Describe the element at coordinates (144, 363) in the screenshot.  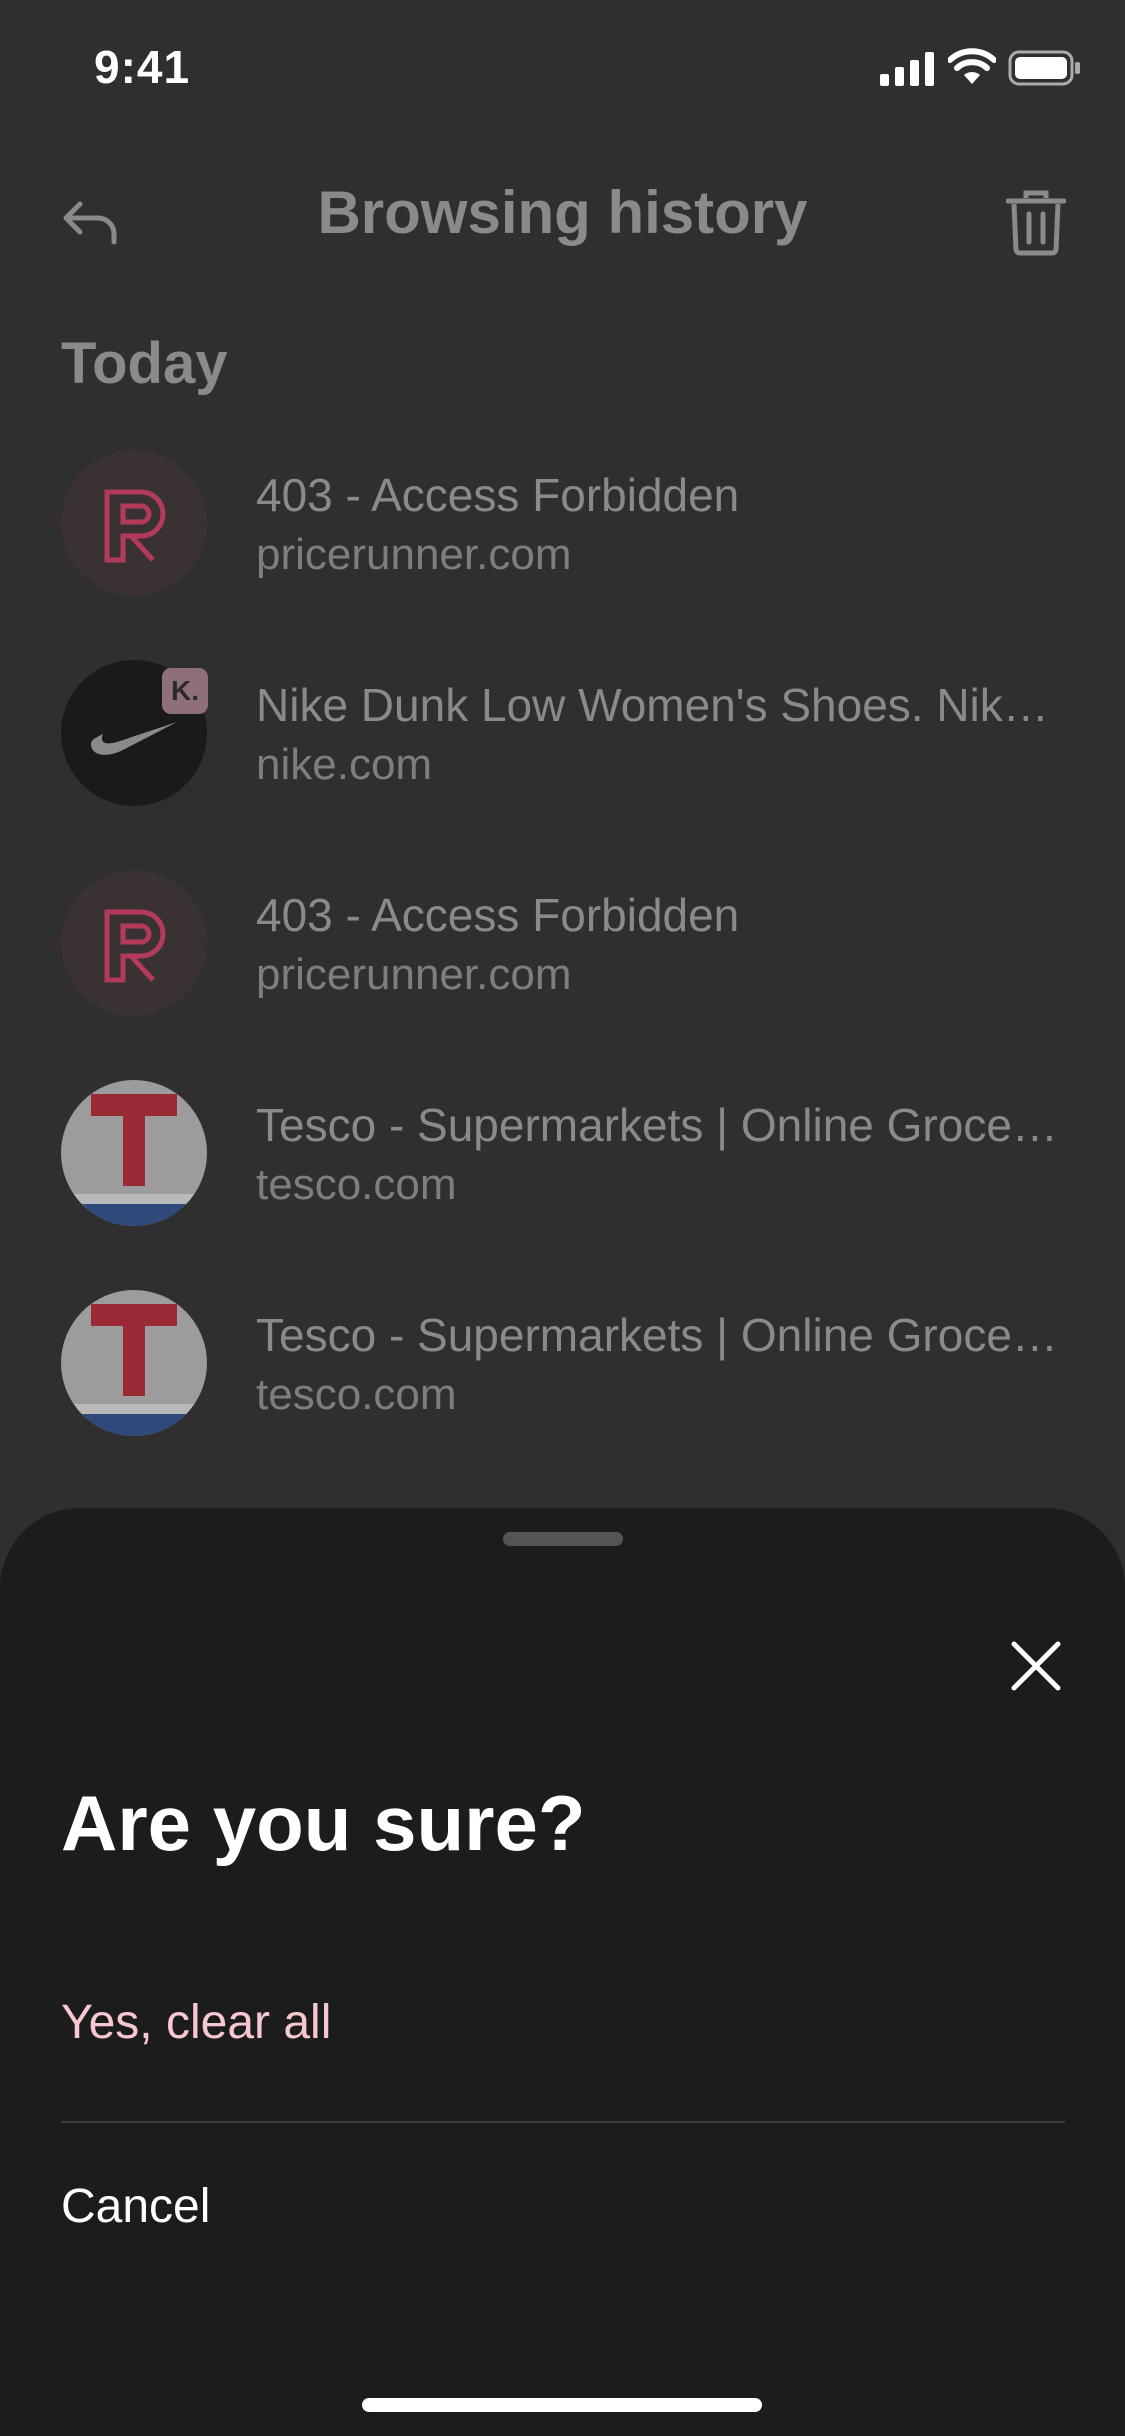
I see `section-heading-today: Today` at that location.